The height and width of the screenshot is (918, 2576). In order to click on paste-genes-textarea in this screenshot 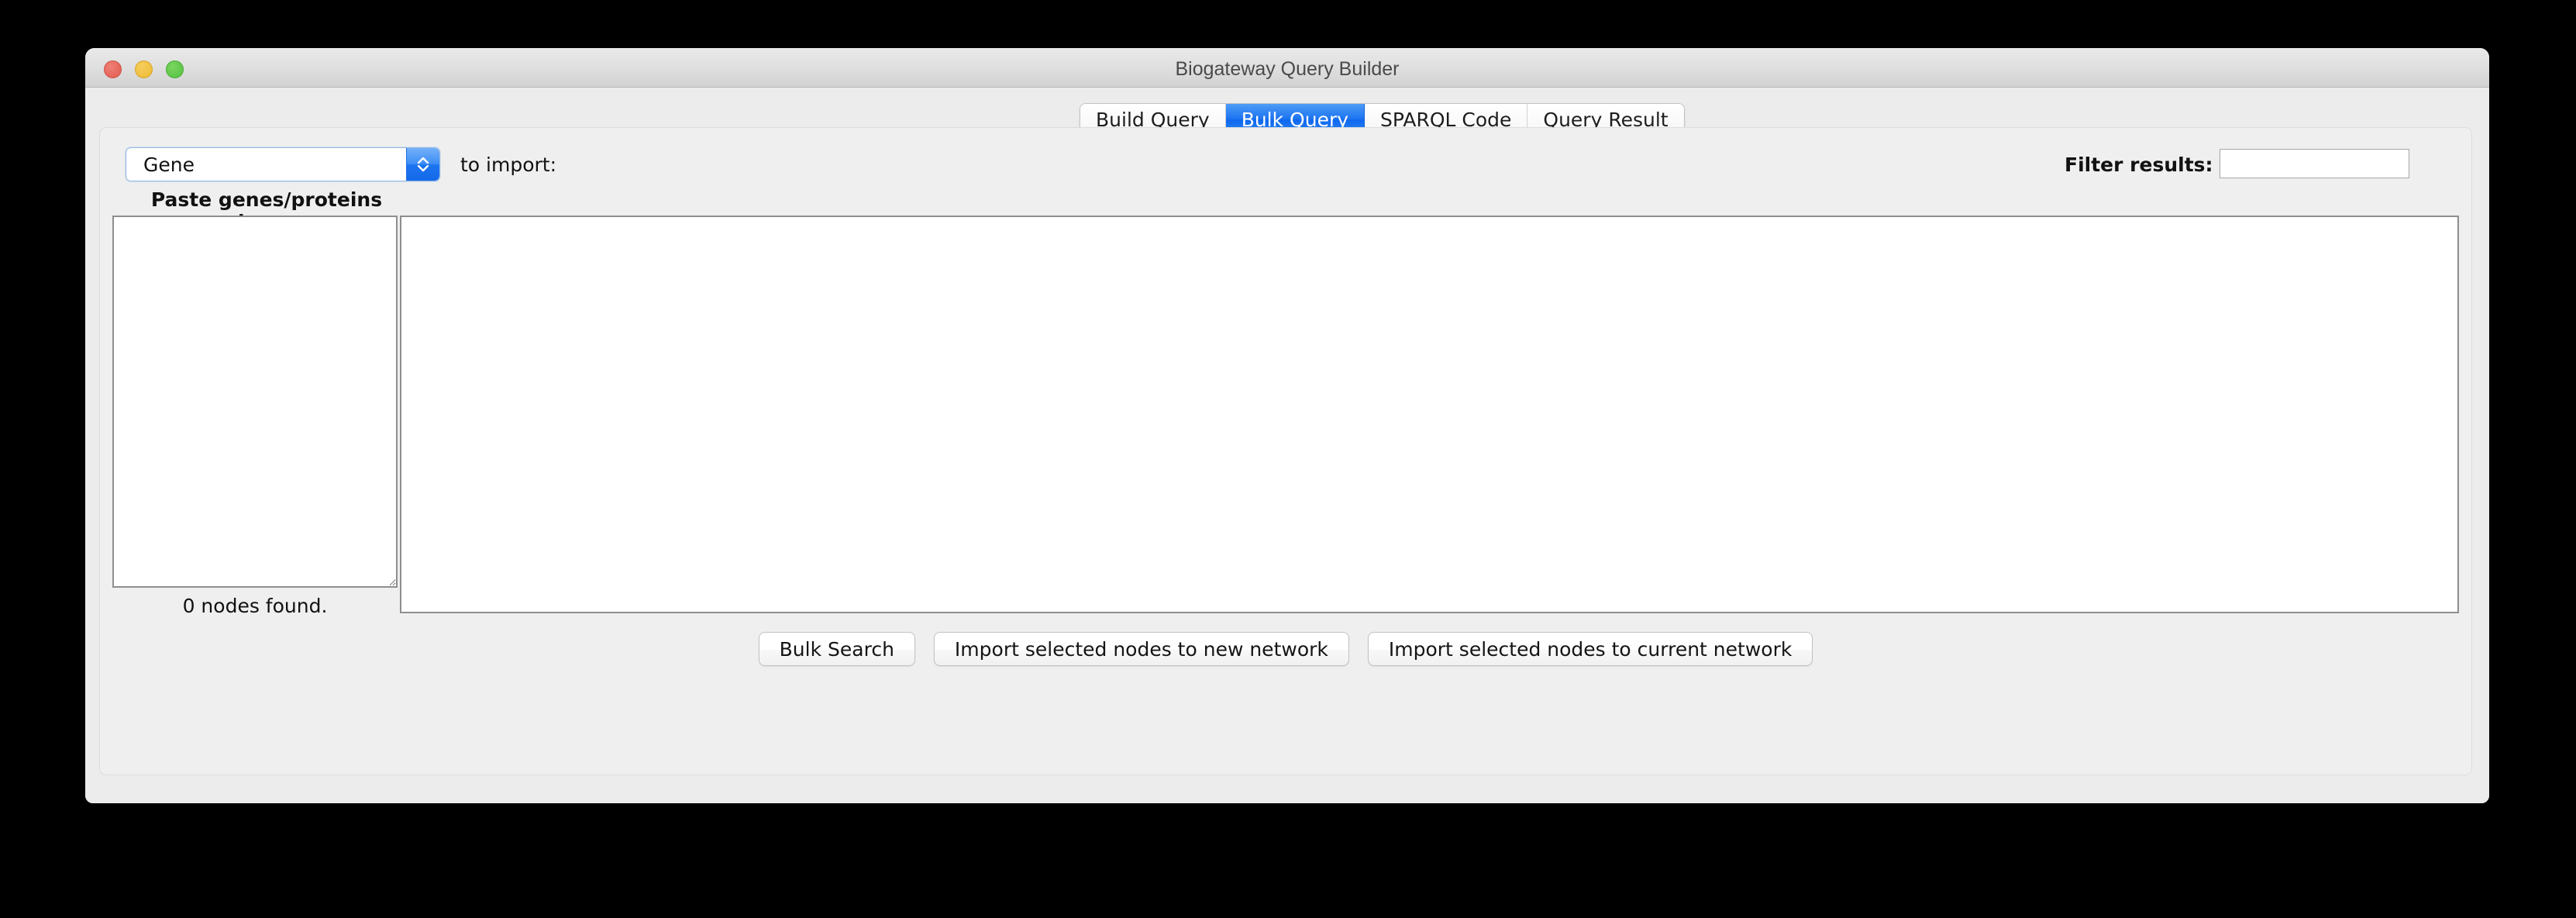, I will do `click(255, 402)`.